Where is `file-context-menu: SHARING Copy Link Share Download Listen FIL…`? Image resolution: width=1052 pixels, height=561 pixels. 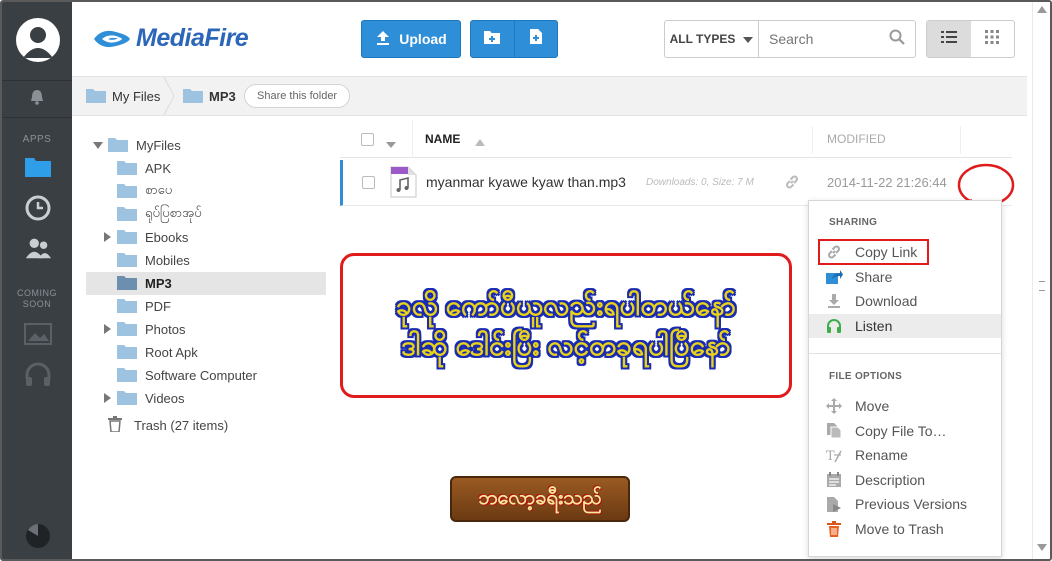 file-context-menu: SHARING Copy Link Share Download Listen FIL… is located at coordinates (905, 378).